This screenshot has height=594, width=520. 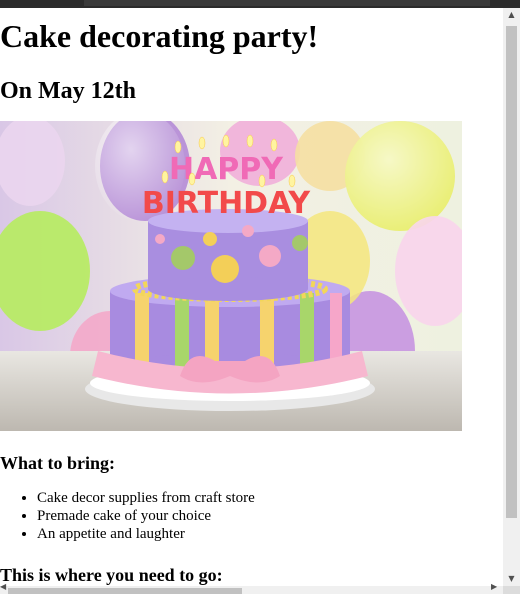 I want to click on what-to-bring-heading: What to bring:, so click(x=58, y=463).